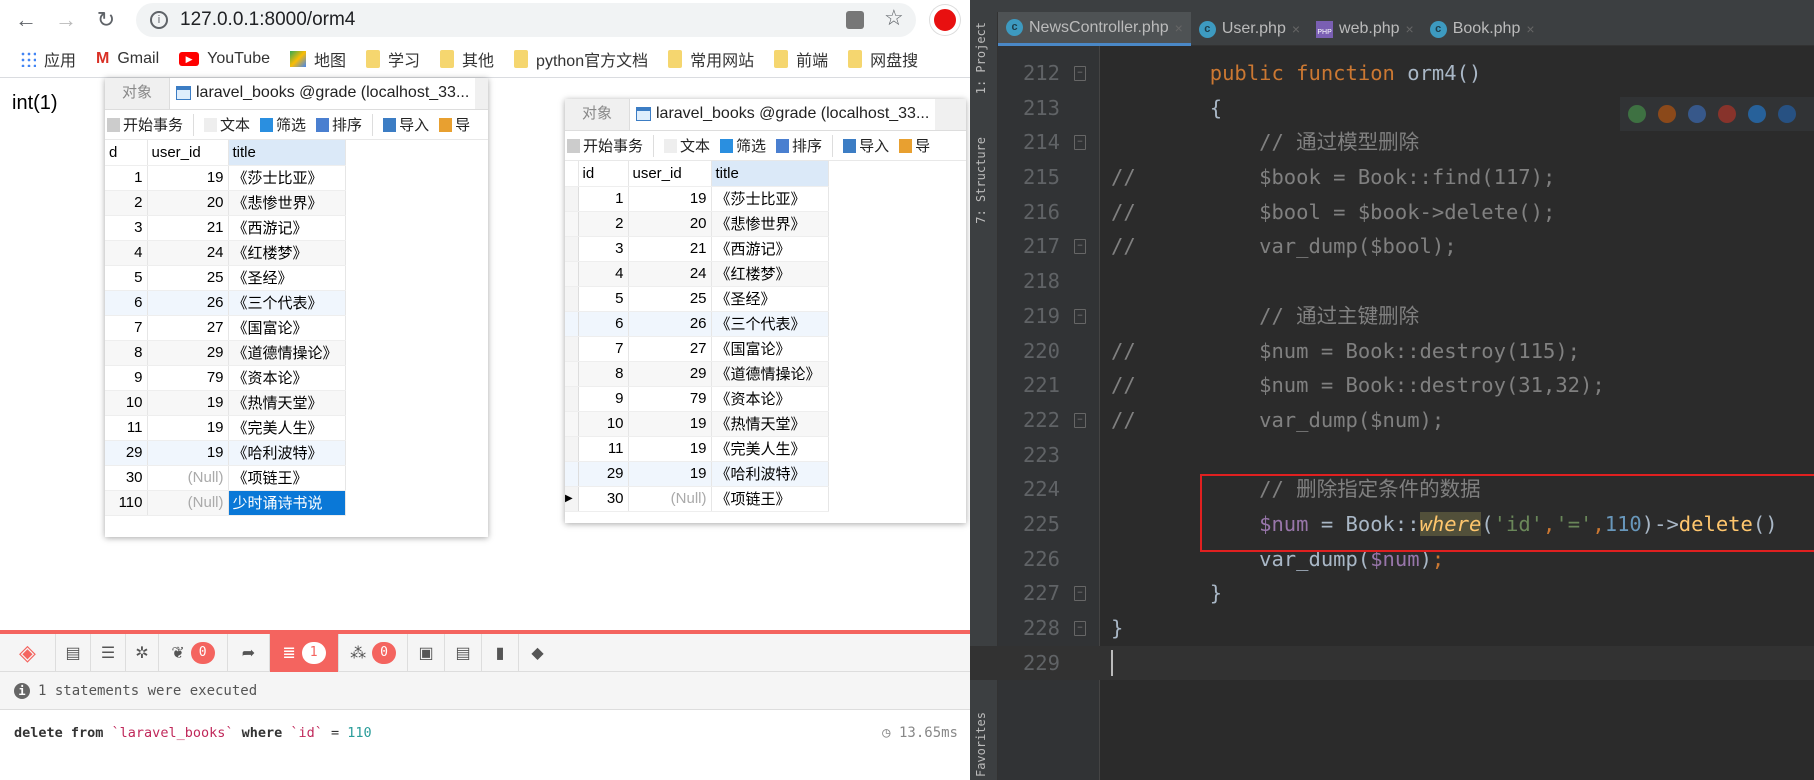 Image resolution: width=1814 pixels, height=780 pixels. I want to click on table-row: 7 27 《国富论》, so click(697, 349).